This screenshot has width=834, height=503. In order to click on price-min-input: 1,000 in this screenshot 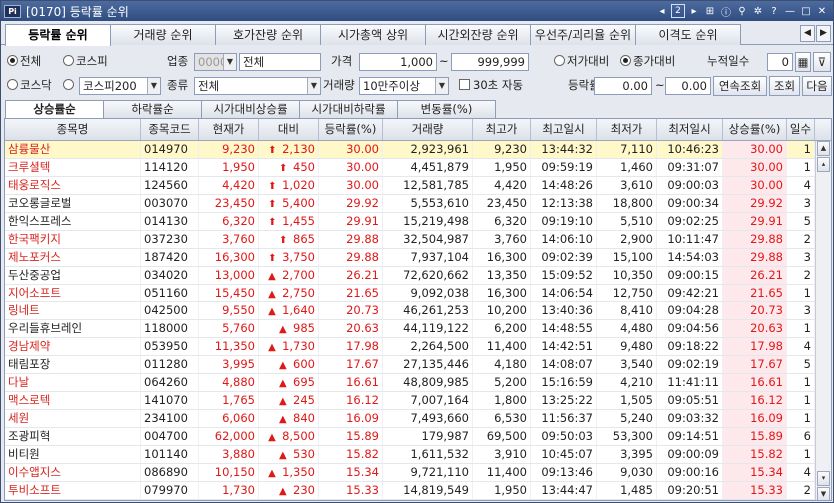, I will do `click(398, 62)`.